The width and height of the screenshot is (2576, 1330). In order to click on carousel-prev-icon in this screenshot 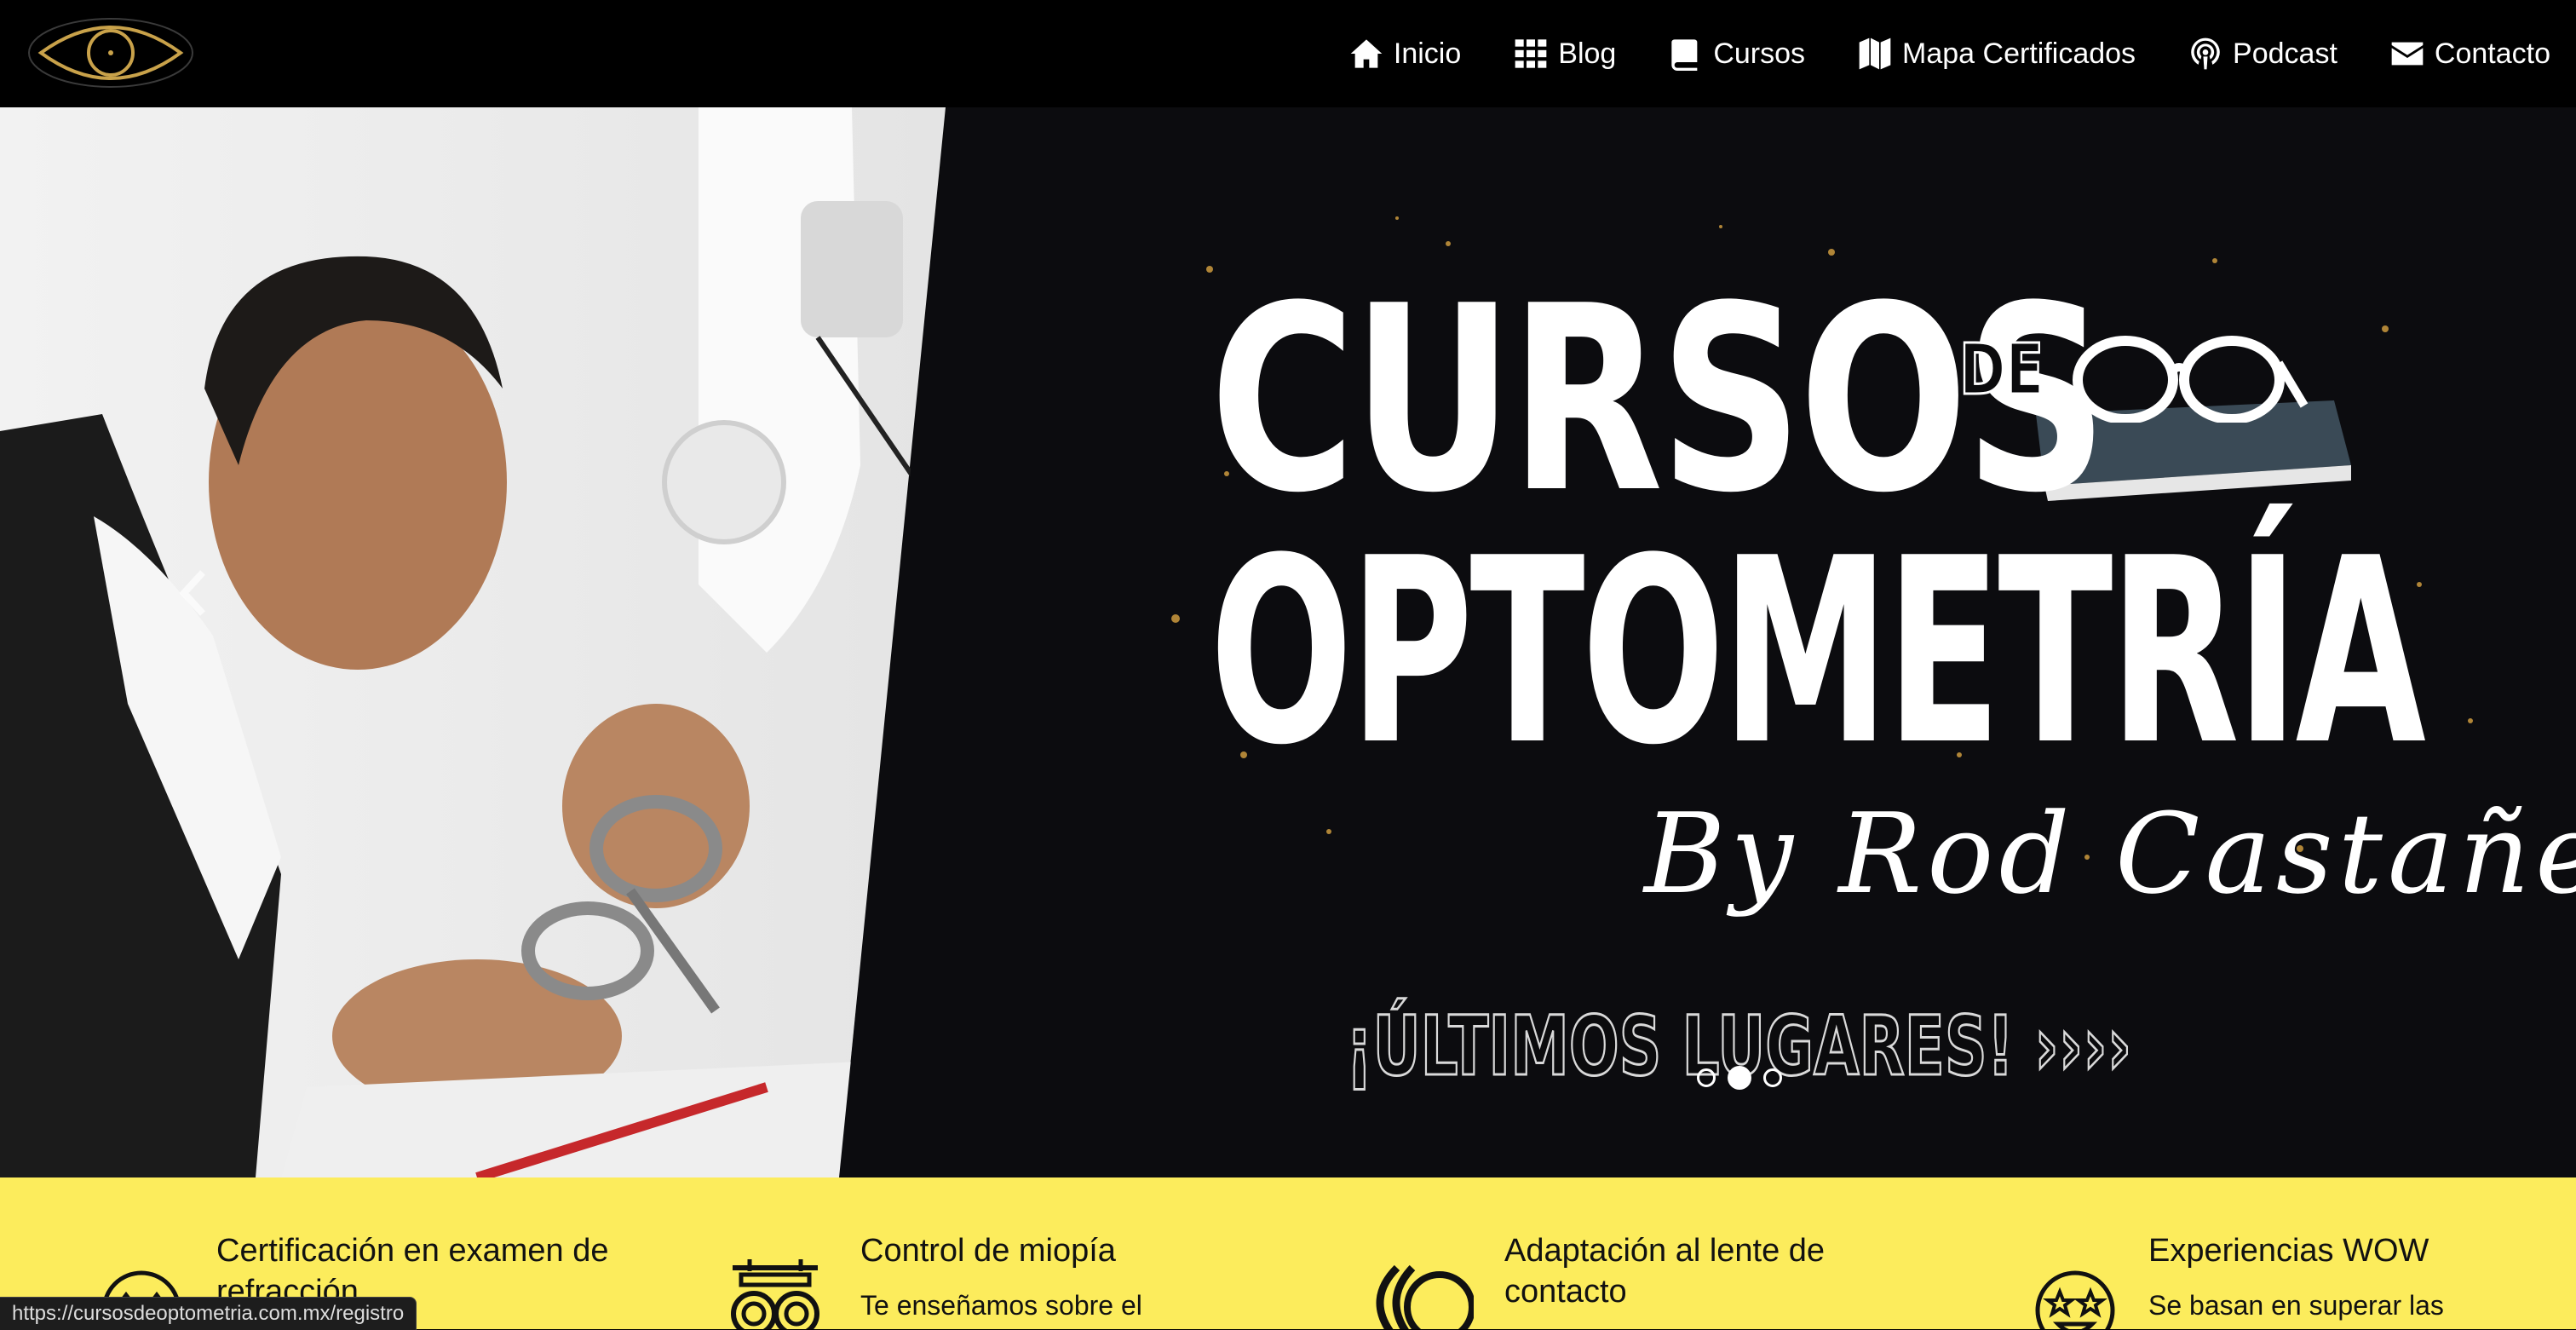, I will do `click(193, 593)`.